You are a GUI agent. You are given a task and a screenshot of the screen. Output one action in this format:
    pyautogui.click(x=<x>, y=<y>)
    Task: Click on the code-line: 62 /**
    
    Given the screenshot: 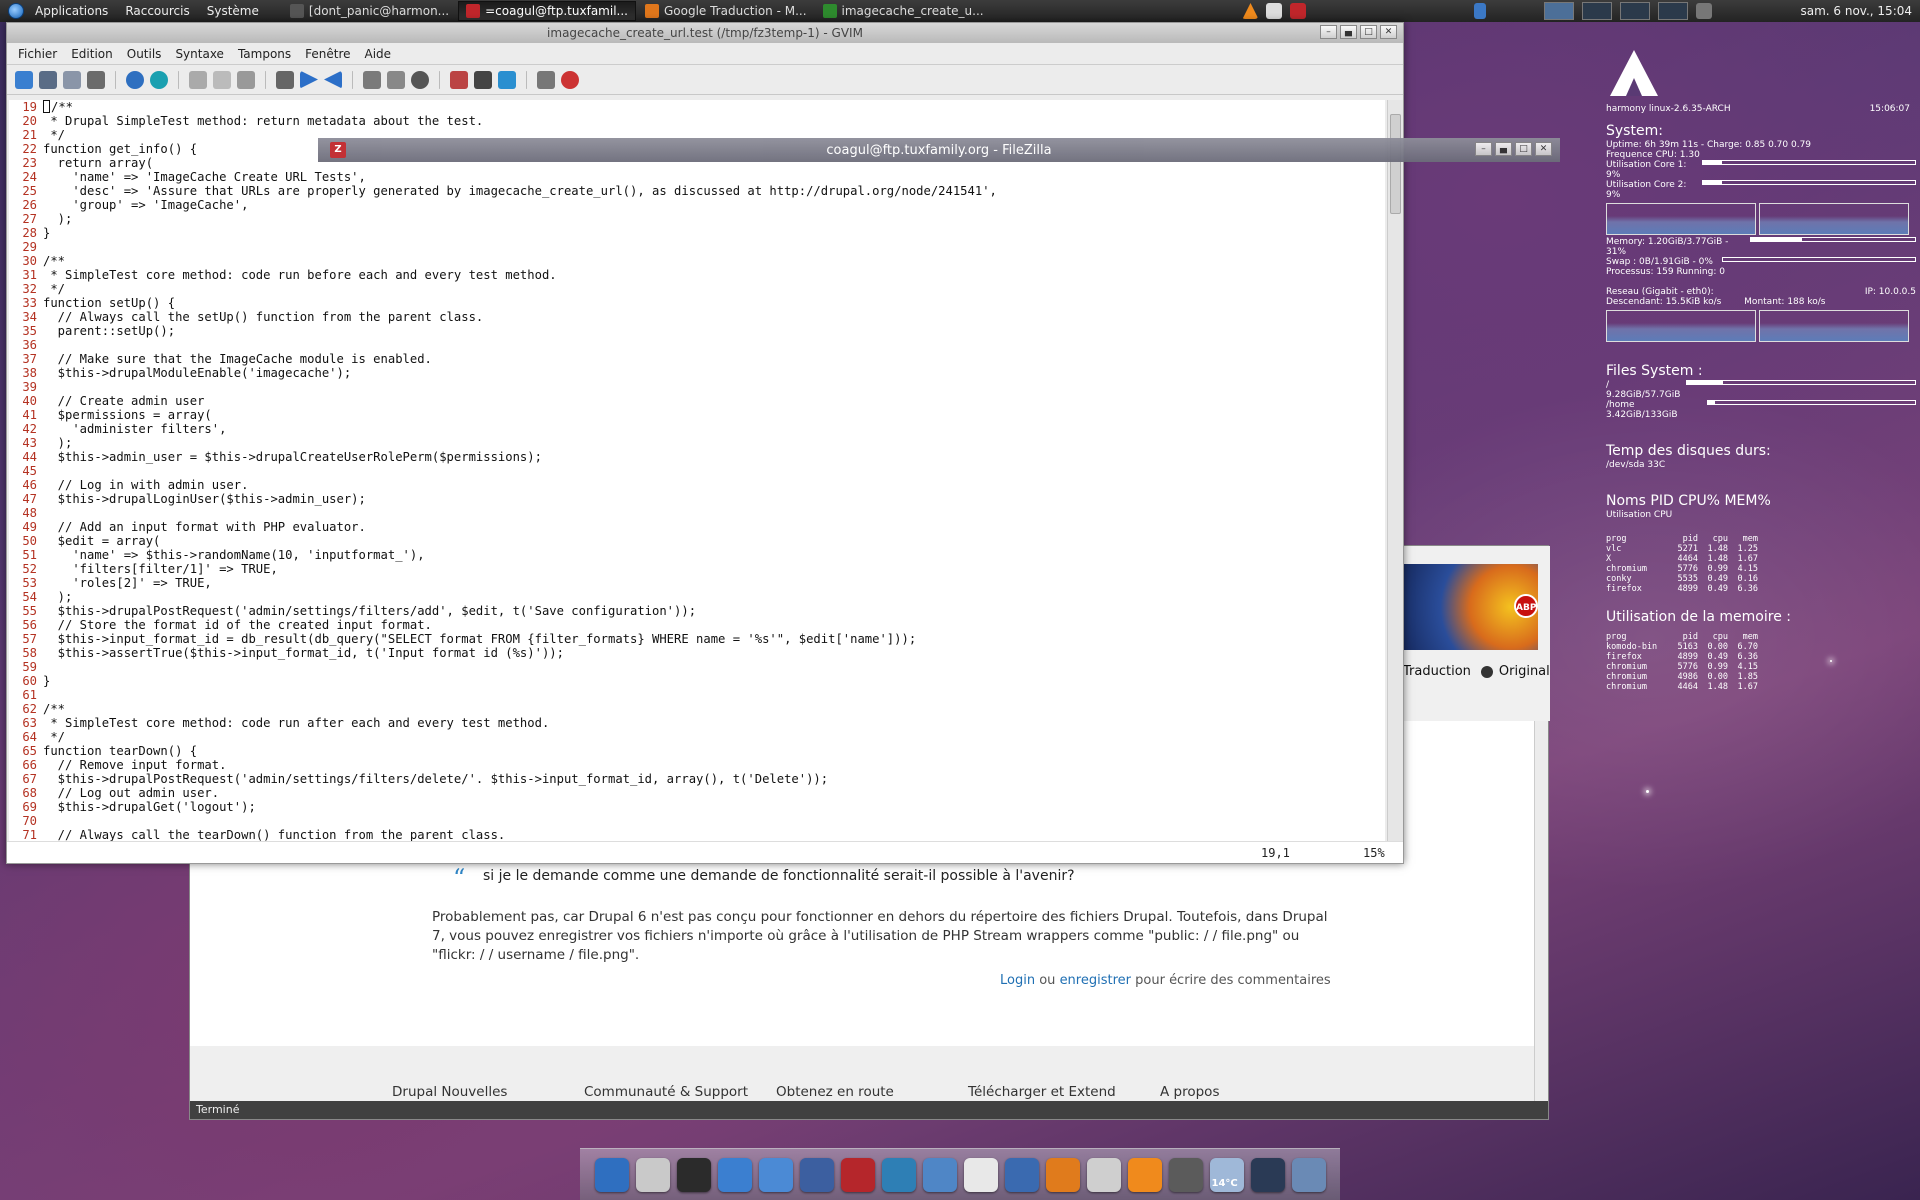 What is the action you would take?
    pyautogui.click(x=697, y=709)
    